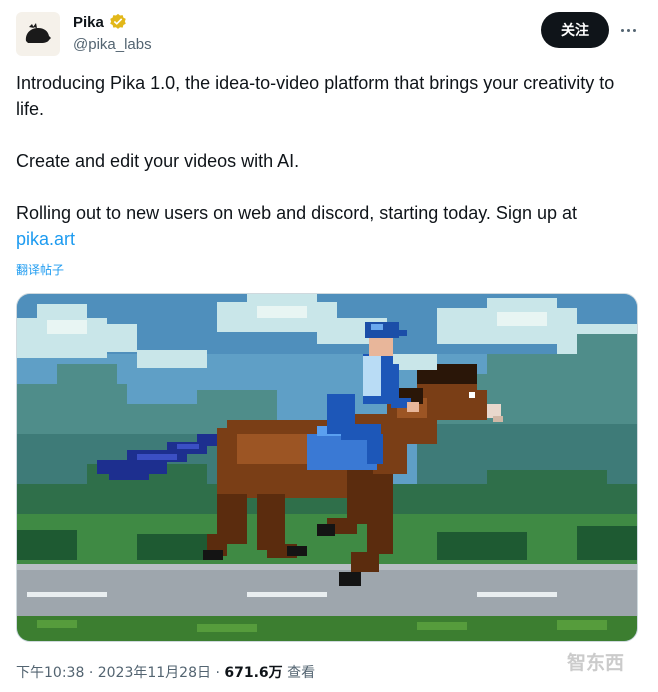 Image resolution: width=658 pixels, height=692 pixels. Describe the element at coordinates (596, 663) in the screenshot. I see `watermark: 智东西` at that location.